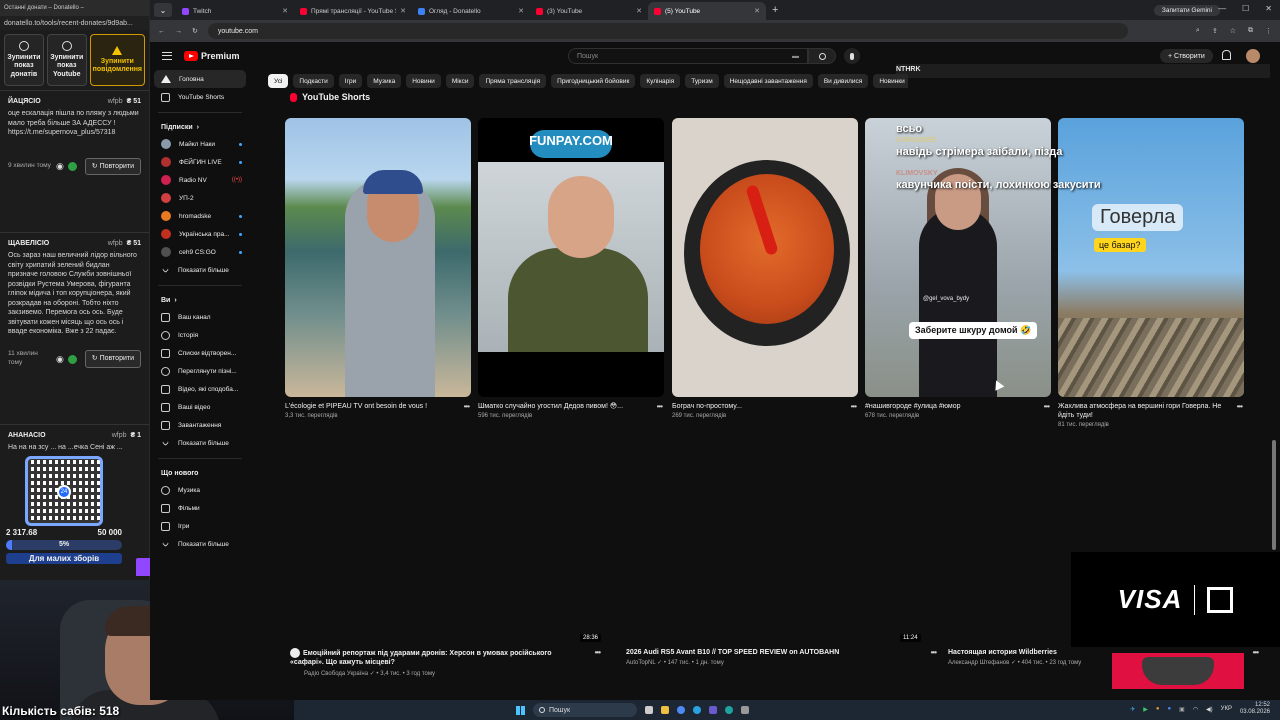 The height and width of the screenshot is (720, 1280). Describe the element at coordinates (200, 216) in the screenshot. I see `sidebar-item-subscription: hromadske` at that location.